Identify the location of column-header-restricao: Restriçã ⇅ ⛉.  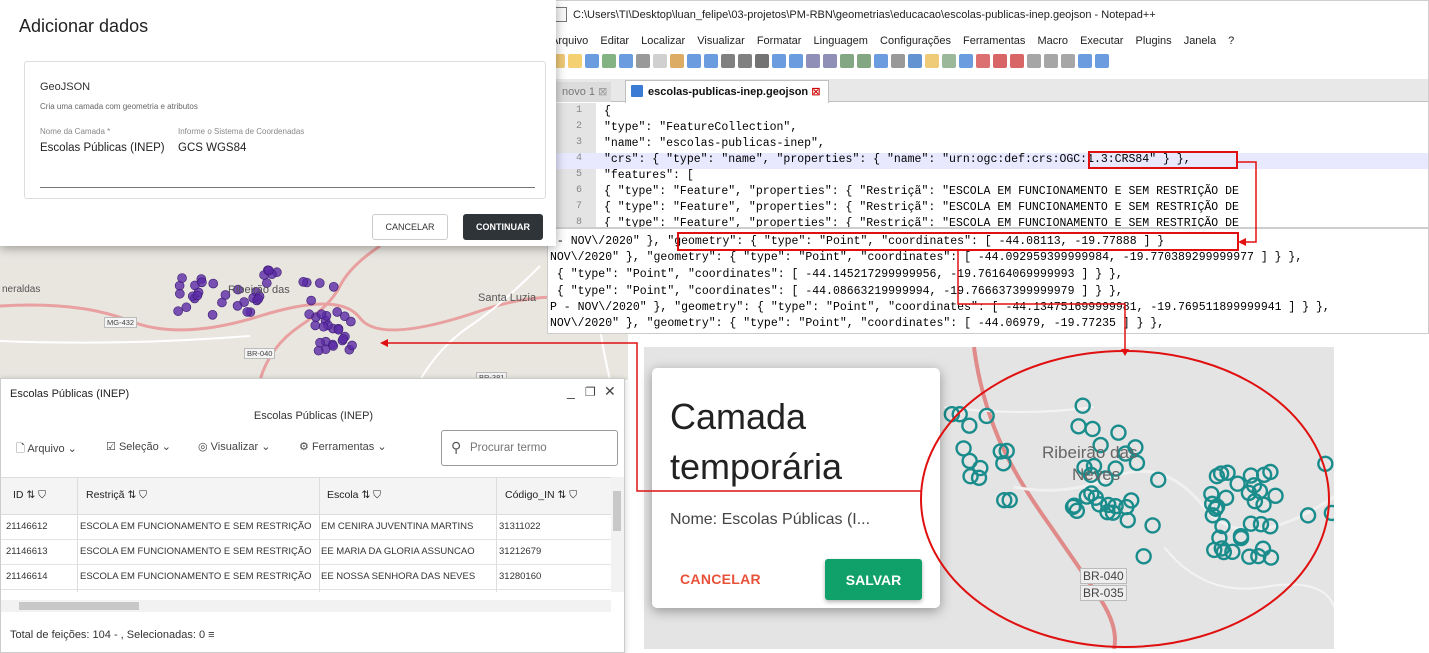
(116, 495).